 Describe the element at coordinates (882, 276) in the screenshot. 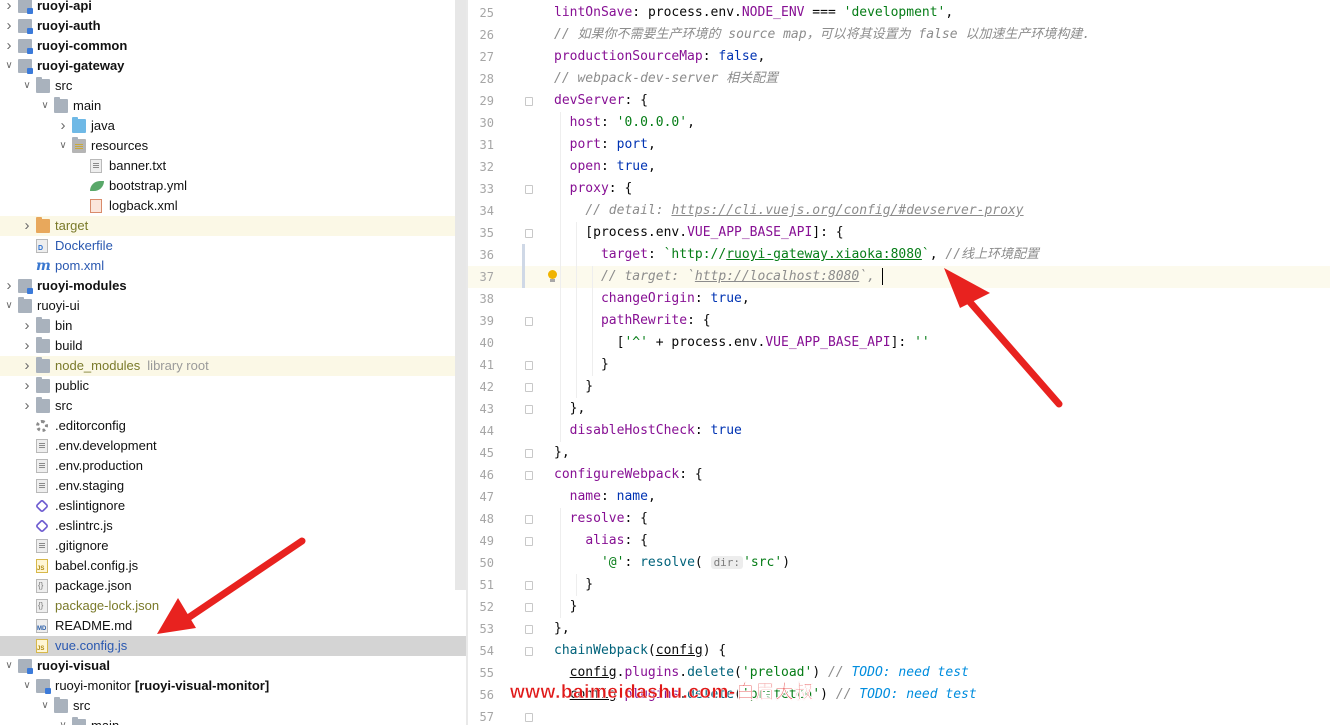

I see `text-caret` at that location.